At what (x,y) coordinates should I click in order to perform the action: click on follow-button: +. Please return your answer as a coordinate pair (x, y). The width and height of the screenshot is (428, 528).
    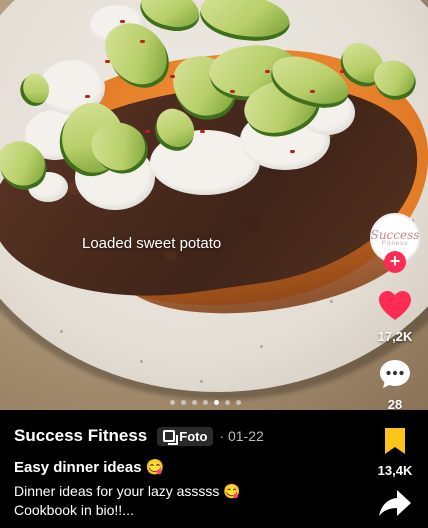
    Looking at the image, I should click on (395, 262).